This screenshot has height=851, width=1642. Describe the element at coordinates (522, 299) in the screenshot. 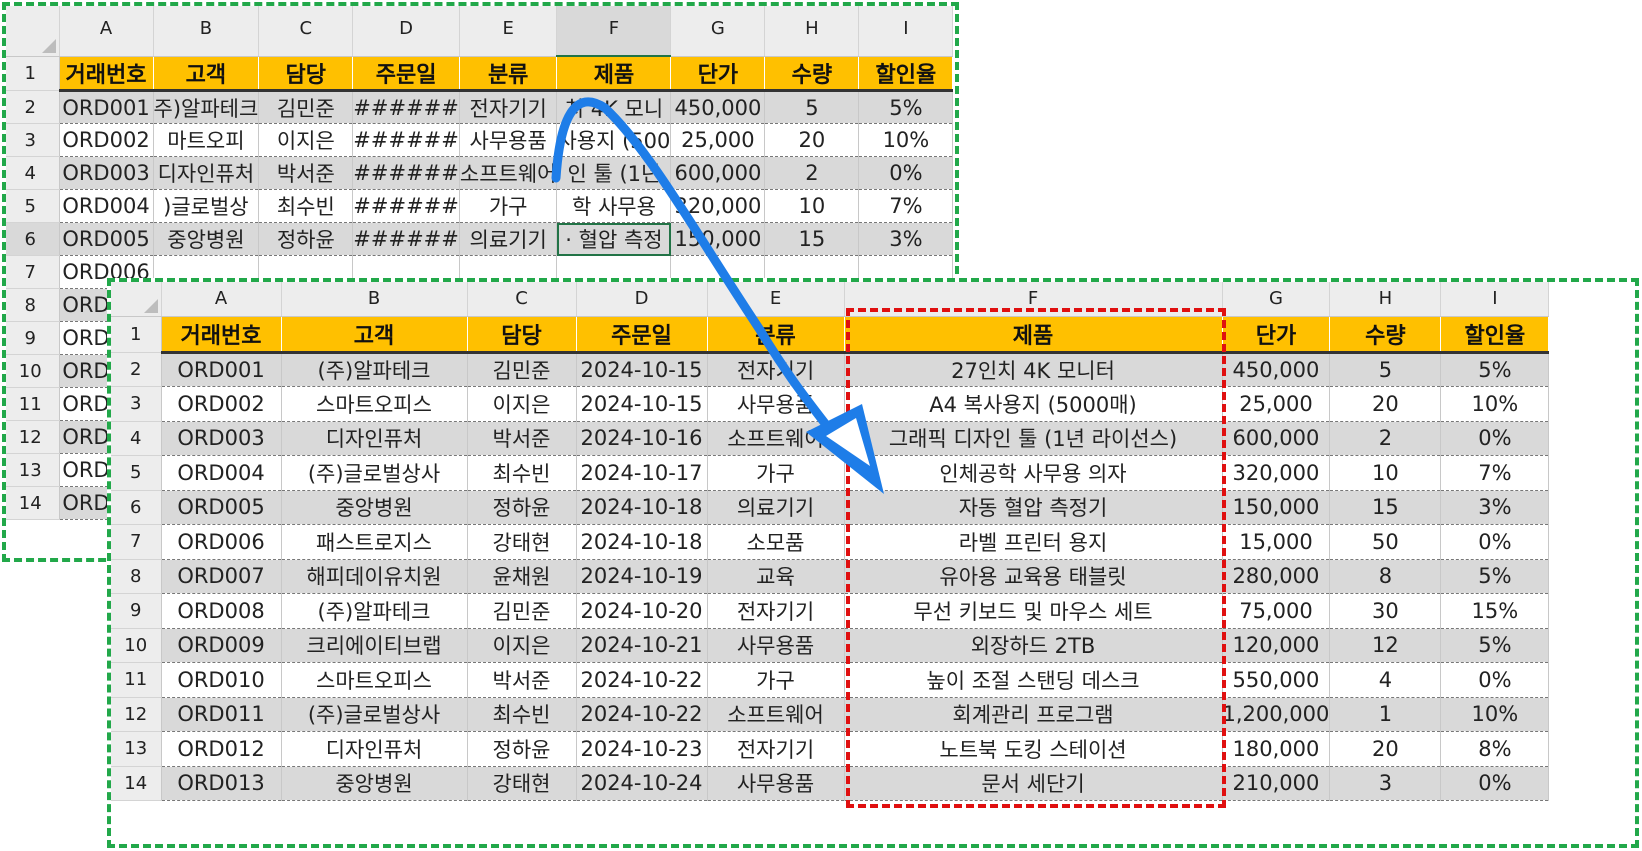

I see `column-header-c: C` at that location.